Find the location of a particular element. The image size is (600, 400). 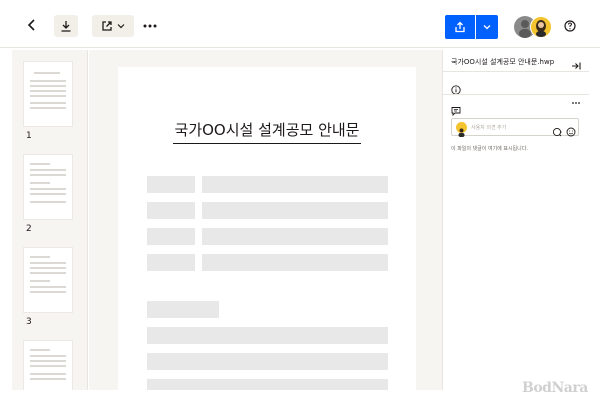

page-number: 3 is located at coordinates (29, 322).